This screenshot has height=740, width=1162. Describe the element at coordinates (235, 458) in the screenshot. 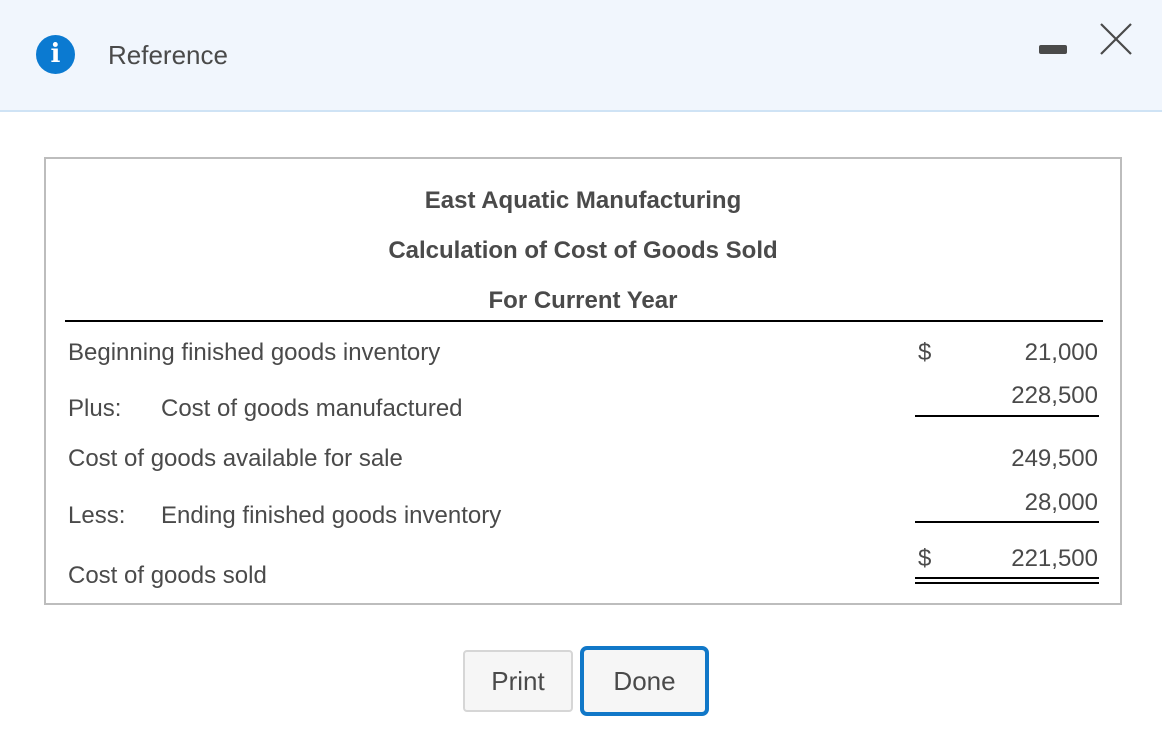

I see `row-label-available-for-sale: Cost of goods available for sale` at that location.